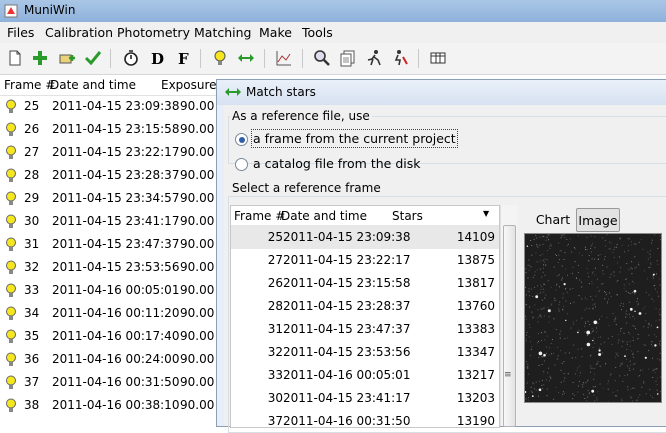 The height and width of the screenshot is (433, 666). What do you see at coordinates (324, 216) in the screenshot?
I see `ref-col-datetime: Date and time` at bounding box center [324, 216].